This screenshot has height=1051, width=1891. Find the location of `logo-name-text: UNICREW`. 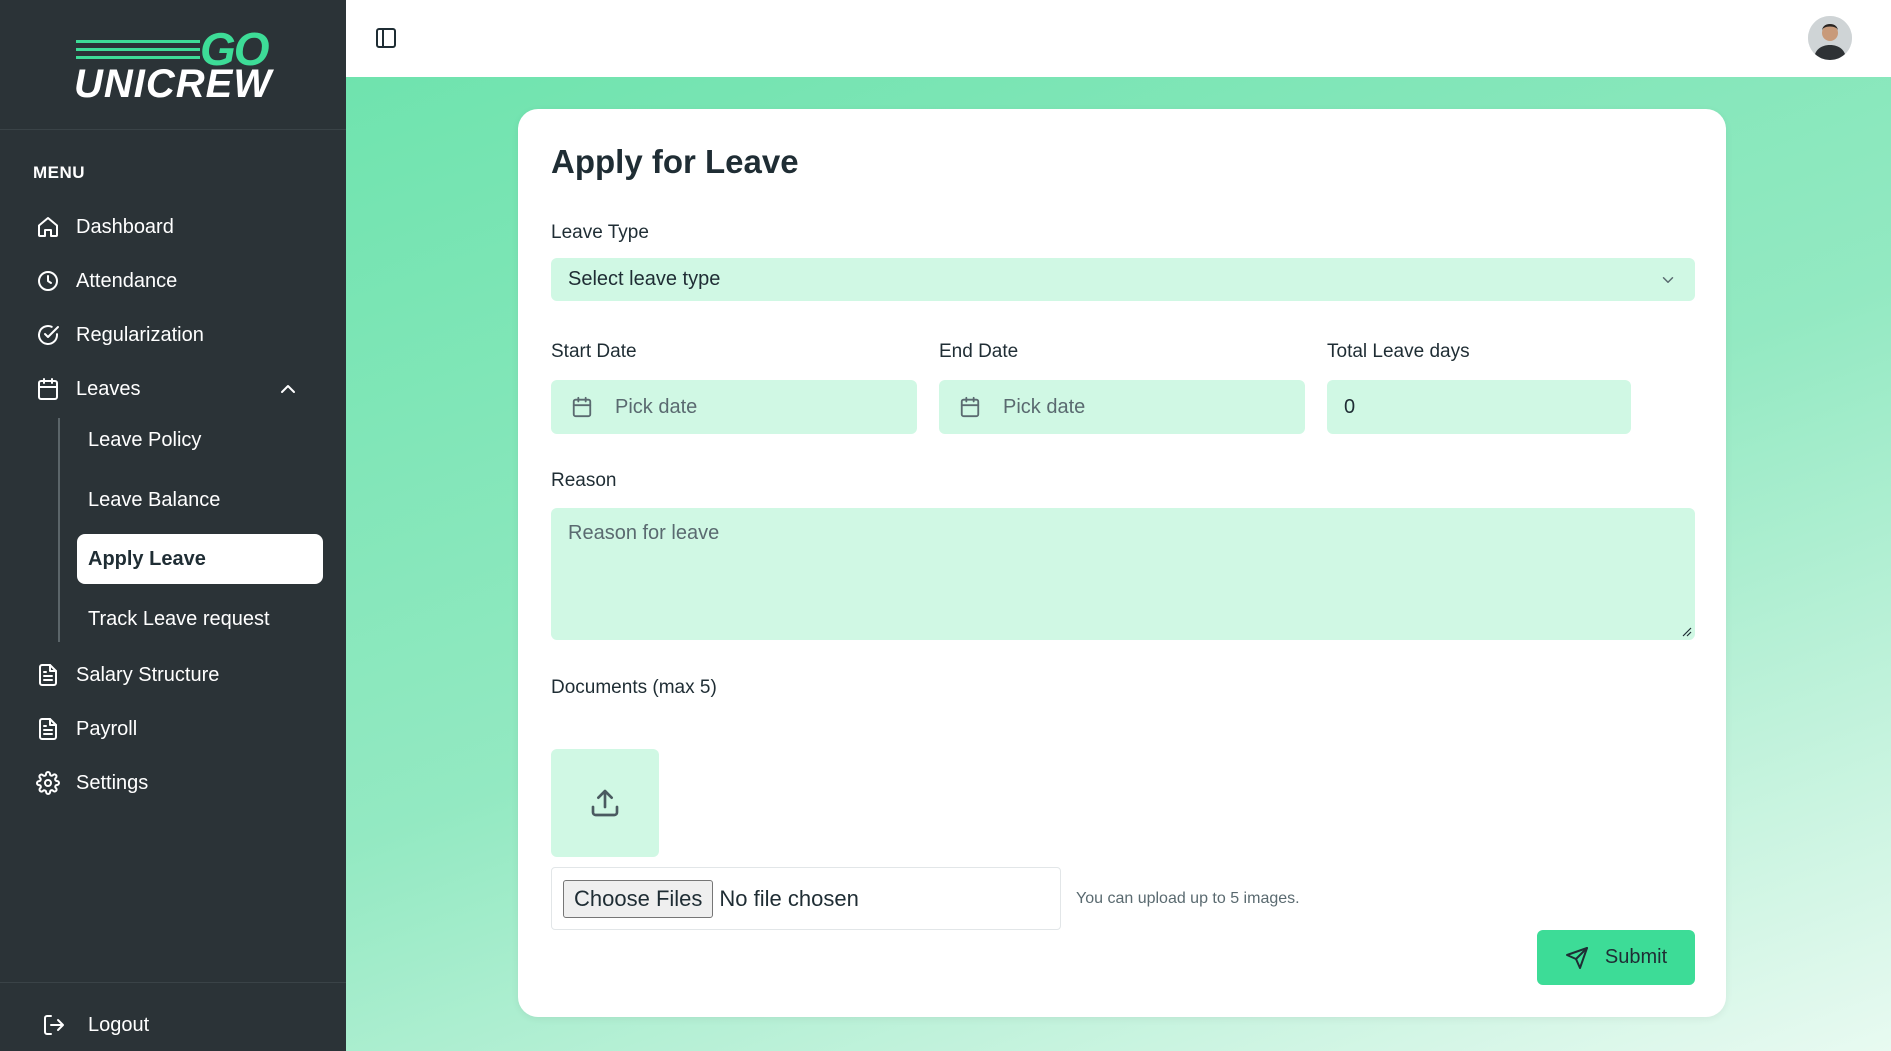

logo-name-text: UNICREW is located at coordinates (173, 84).